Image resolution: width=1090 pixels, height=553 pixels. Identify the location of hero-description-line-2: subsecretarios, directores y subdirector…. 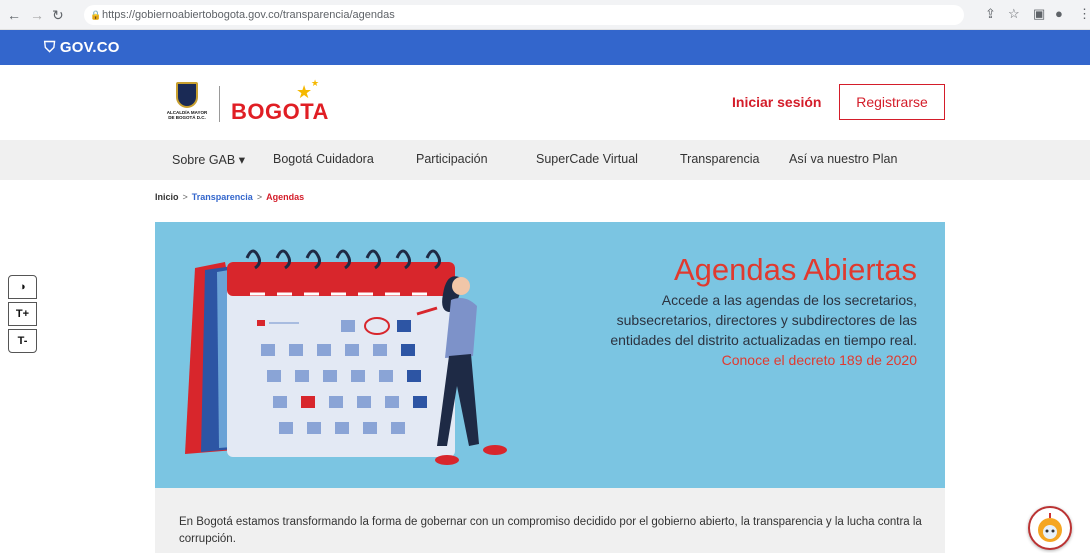
(766, 320).